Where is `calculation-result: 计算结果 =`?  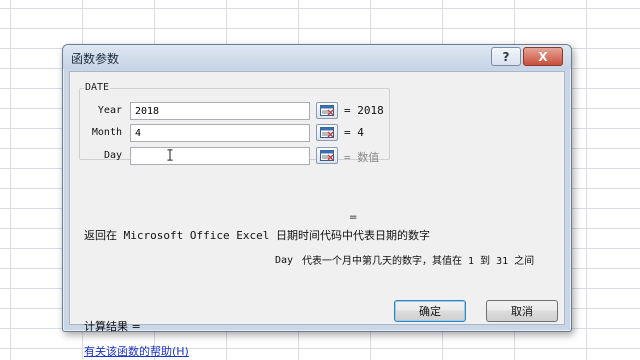
calculation-result: 计算结果 = is located at coordinates (112, 326).